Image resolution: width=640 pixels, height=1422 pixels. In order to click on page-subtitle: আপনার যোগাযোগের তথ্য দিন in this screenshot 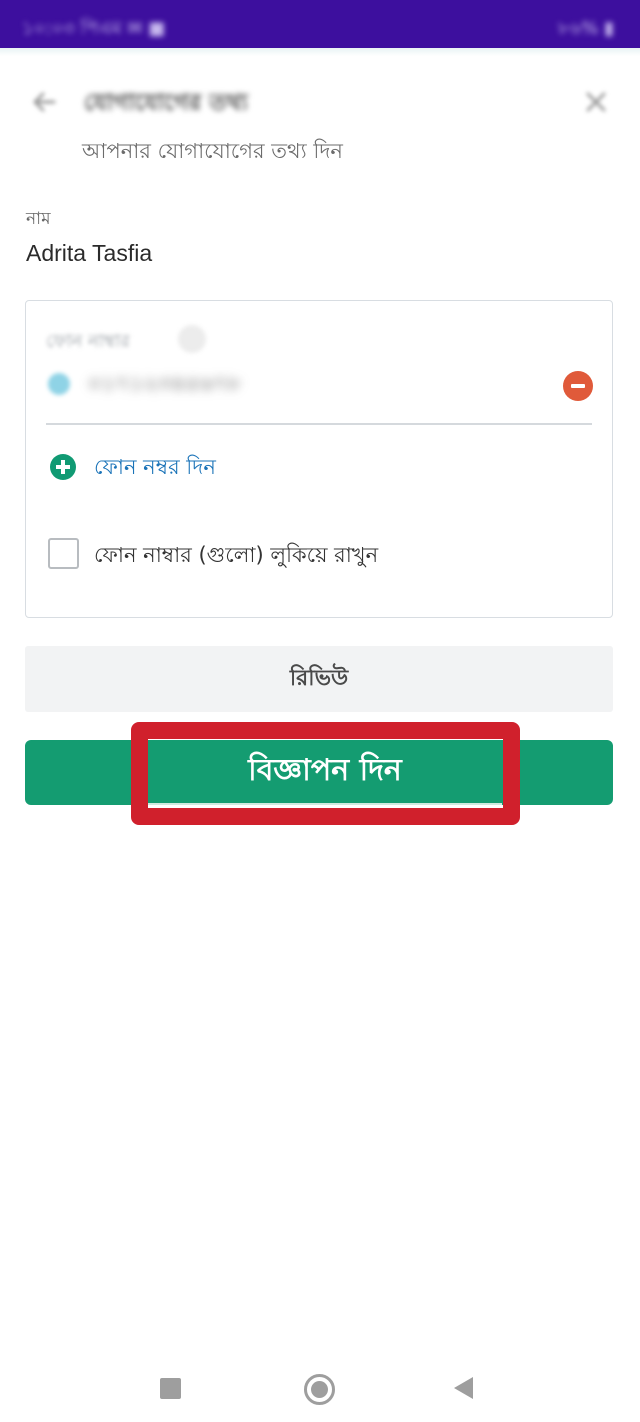, I will do `click(212, 151)`.